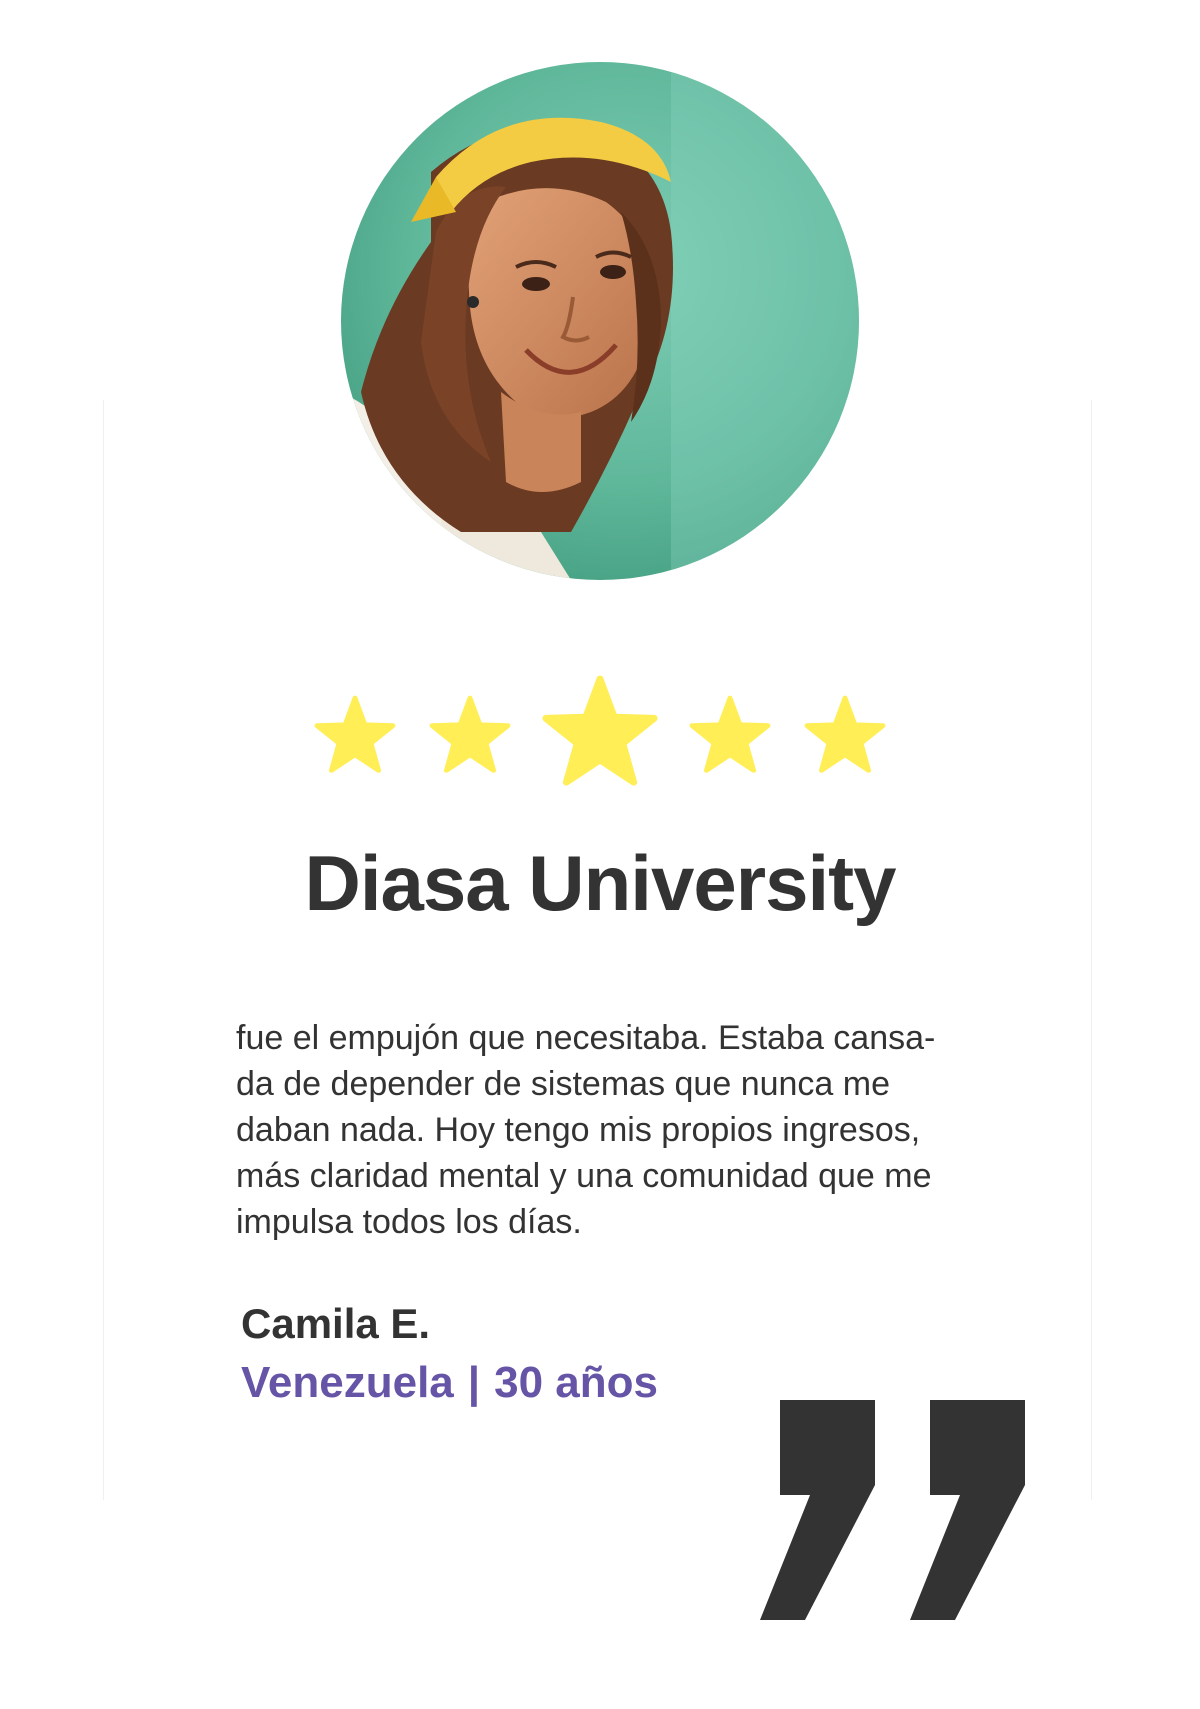 Image resolution: width=1200 pixels, height=1709 pixels. I want to click on author-meta: Venezuela | 30 años, so click(449, 1383).